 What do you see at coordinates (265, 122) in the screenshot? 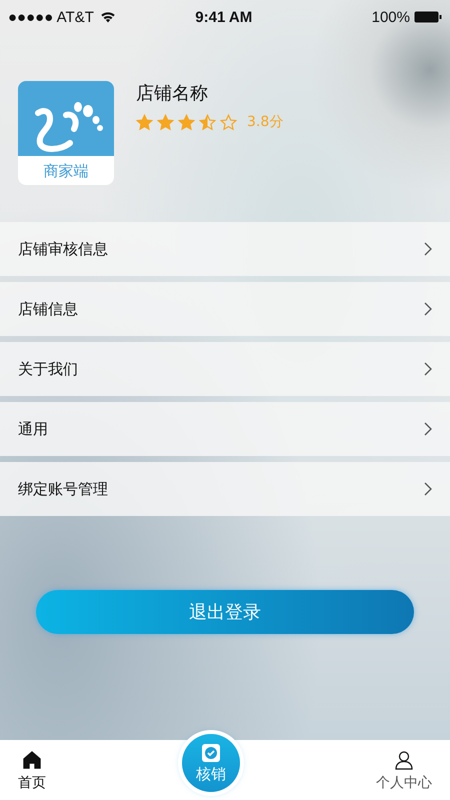
I see `rating-score: 3.8分` at bounding box center [265, 122].